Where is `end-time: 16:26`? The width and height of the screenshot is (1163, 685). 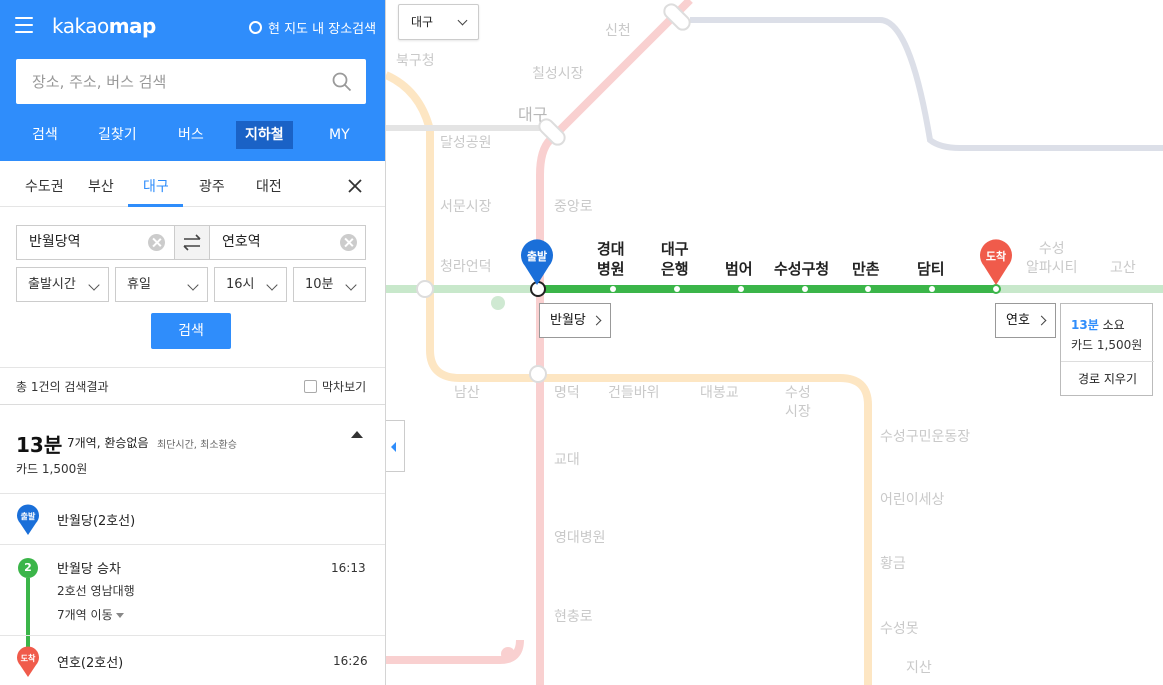
end-time: 16:26 is located at coordinates (350, 661).